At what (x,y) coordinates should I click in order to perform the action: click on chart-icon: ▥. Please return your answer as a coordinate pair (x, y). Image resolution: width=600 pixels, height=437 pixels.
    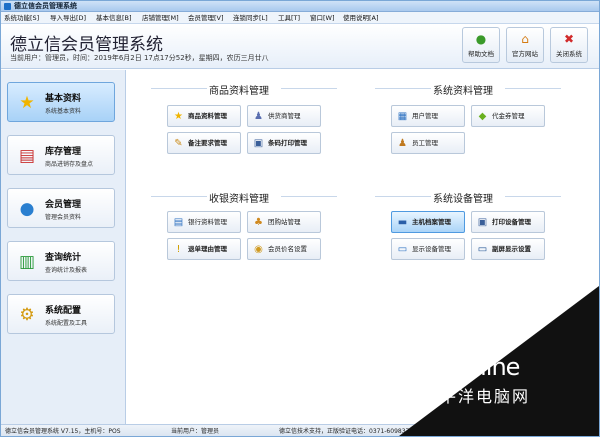
    Looking at the image, I should click on (27, 262).